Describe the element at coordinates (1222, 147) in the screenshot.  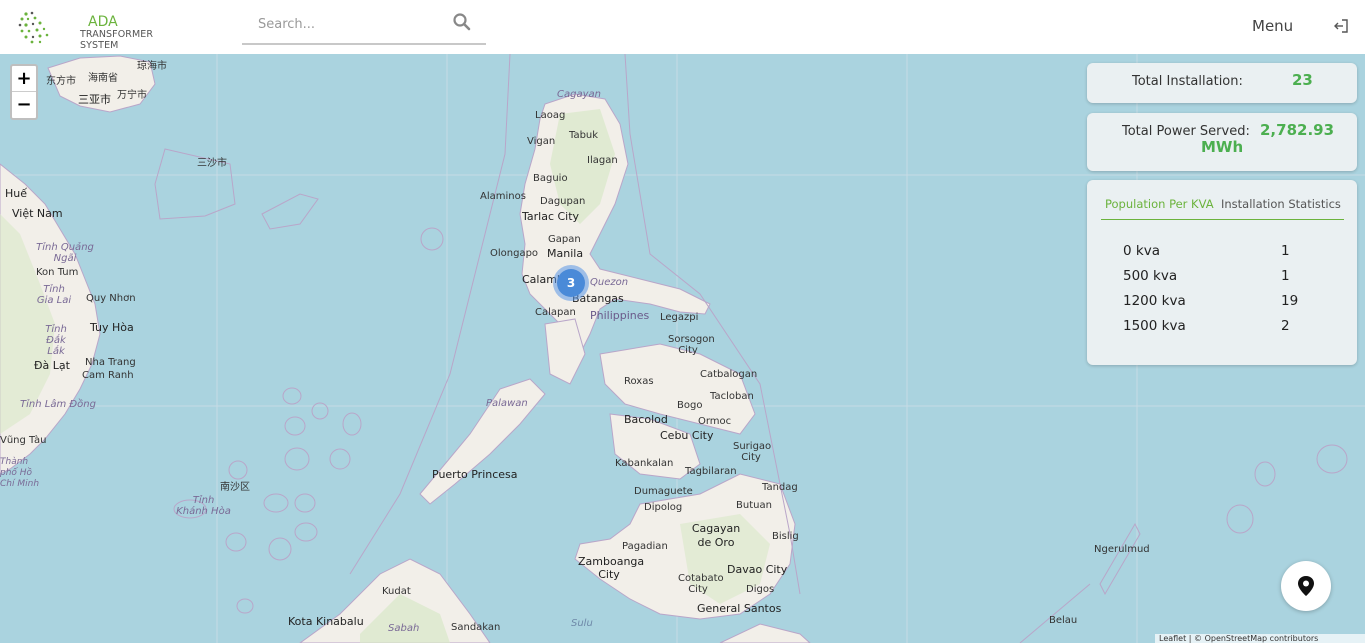
I see `total-power-unit: MWh` at that location.